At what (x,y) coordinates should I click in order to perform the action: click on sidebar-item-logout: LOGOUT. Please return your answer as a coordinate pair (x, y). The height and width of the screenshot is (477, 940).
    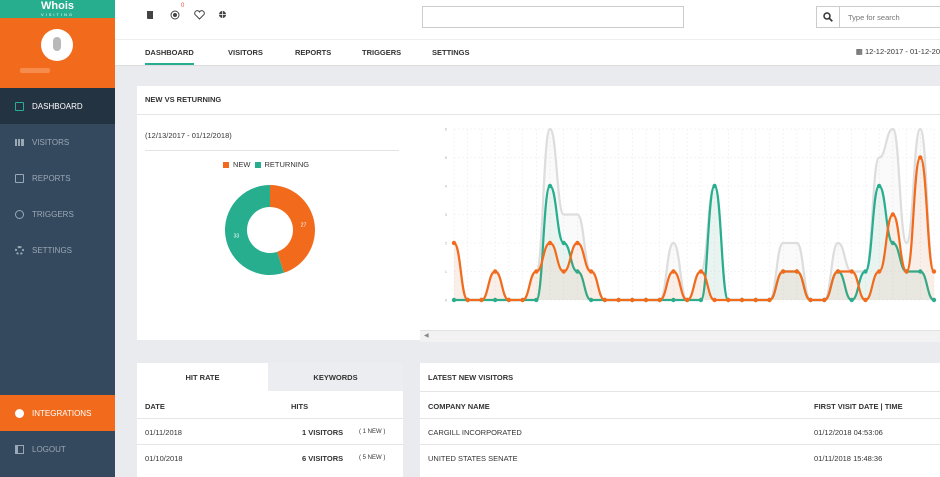
    Looking at the image, I should click on (57, 449).